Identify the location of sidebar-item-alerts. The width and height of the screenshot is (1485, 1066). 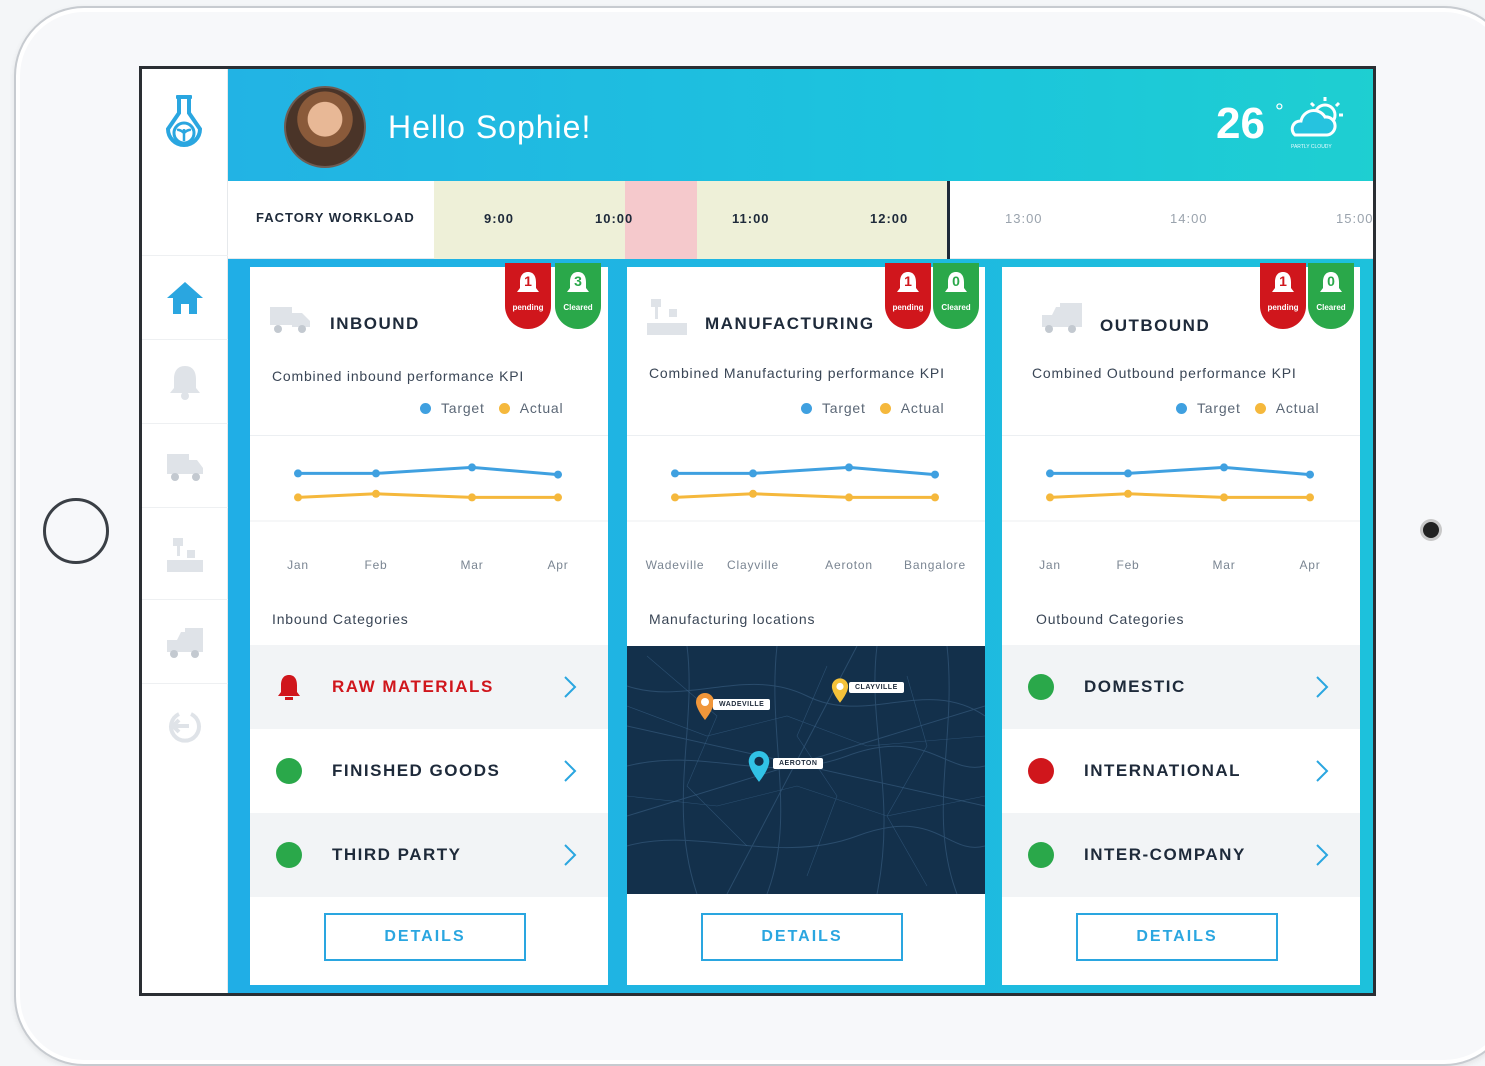
(185, 381).